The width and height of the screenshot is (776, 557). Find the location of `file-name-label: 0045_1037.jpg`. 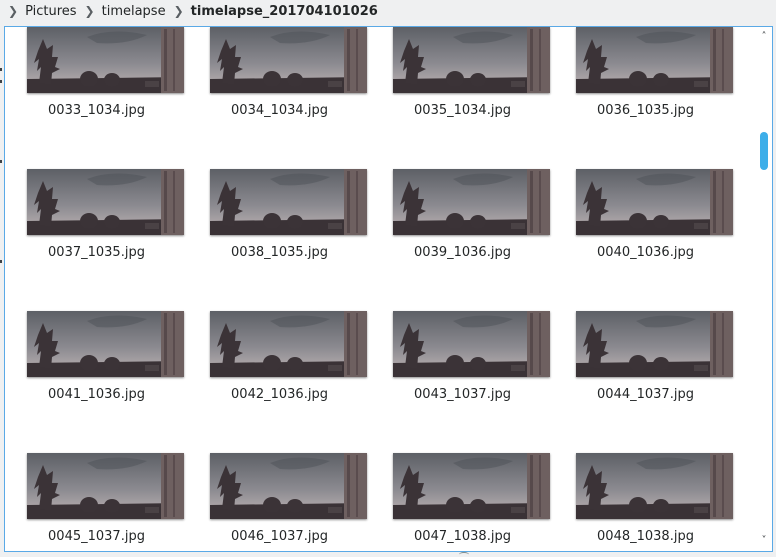

file-name-label: 0045_1037.jpg is located at coordinates (96, 536).